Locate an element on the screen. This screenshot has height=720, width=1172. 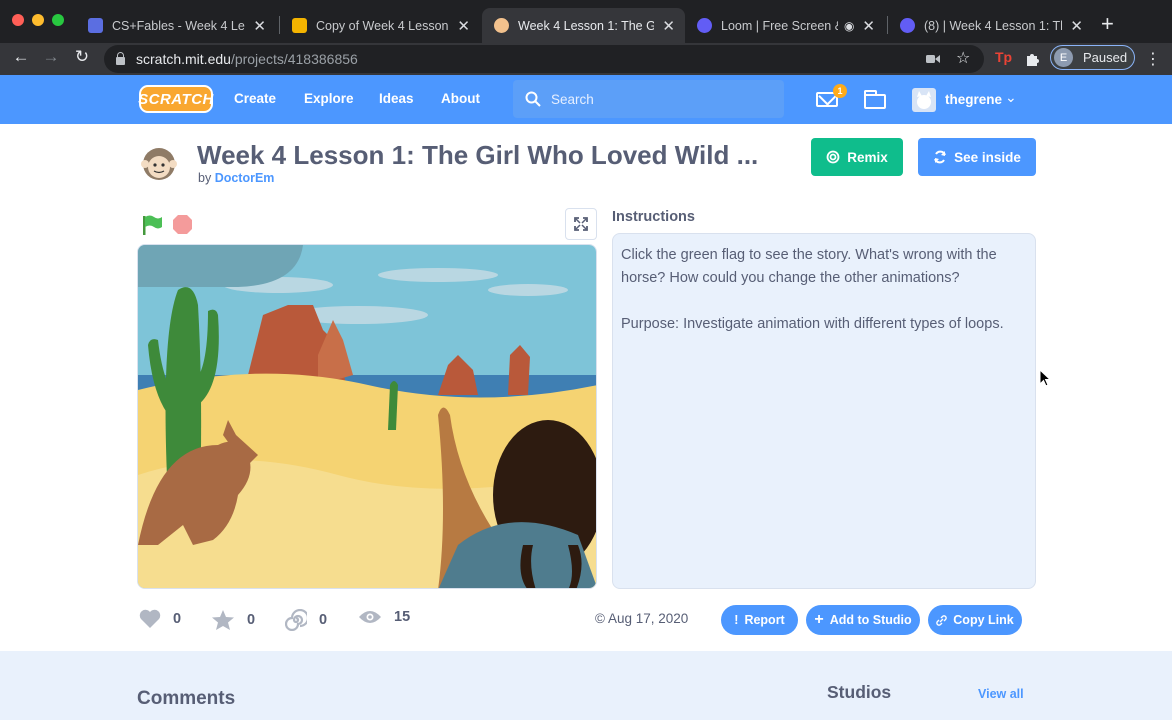
fullscreen-icon is located at coordinates (581, 224).